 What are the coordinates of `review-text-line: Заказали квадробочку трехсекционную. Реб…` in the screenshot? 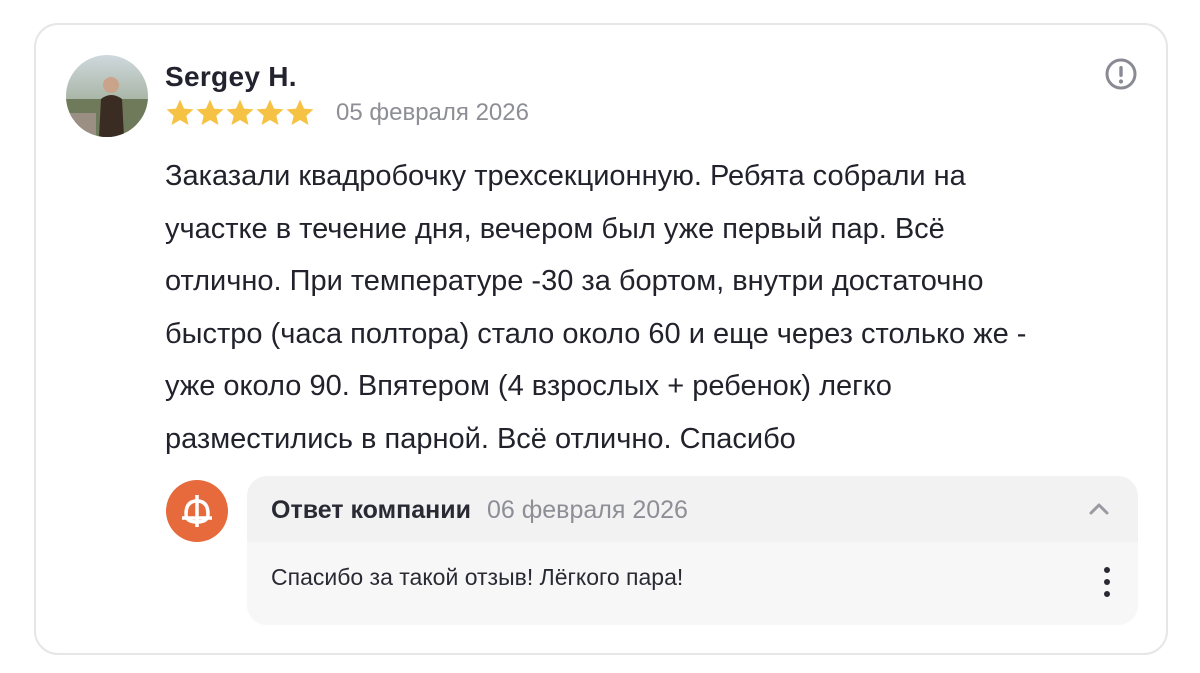 It's located at (565, 176).